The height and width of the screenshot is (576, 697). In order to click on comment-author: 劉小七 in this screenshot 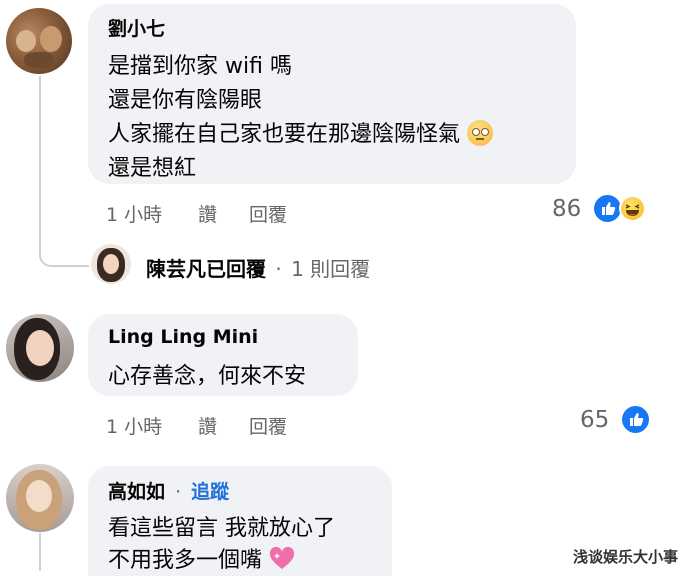, I will do `click(136, 27)`.